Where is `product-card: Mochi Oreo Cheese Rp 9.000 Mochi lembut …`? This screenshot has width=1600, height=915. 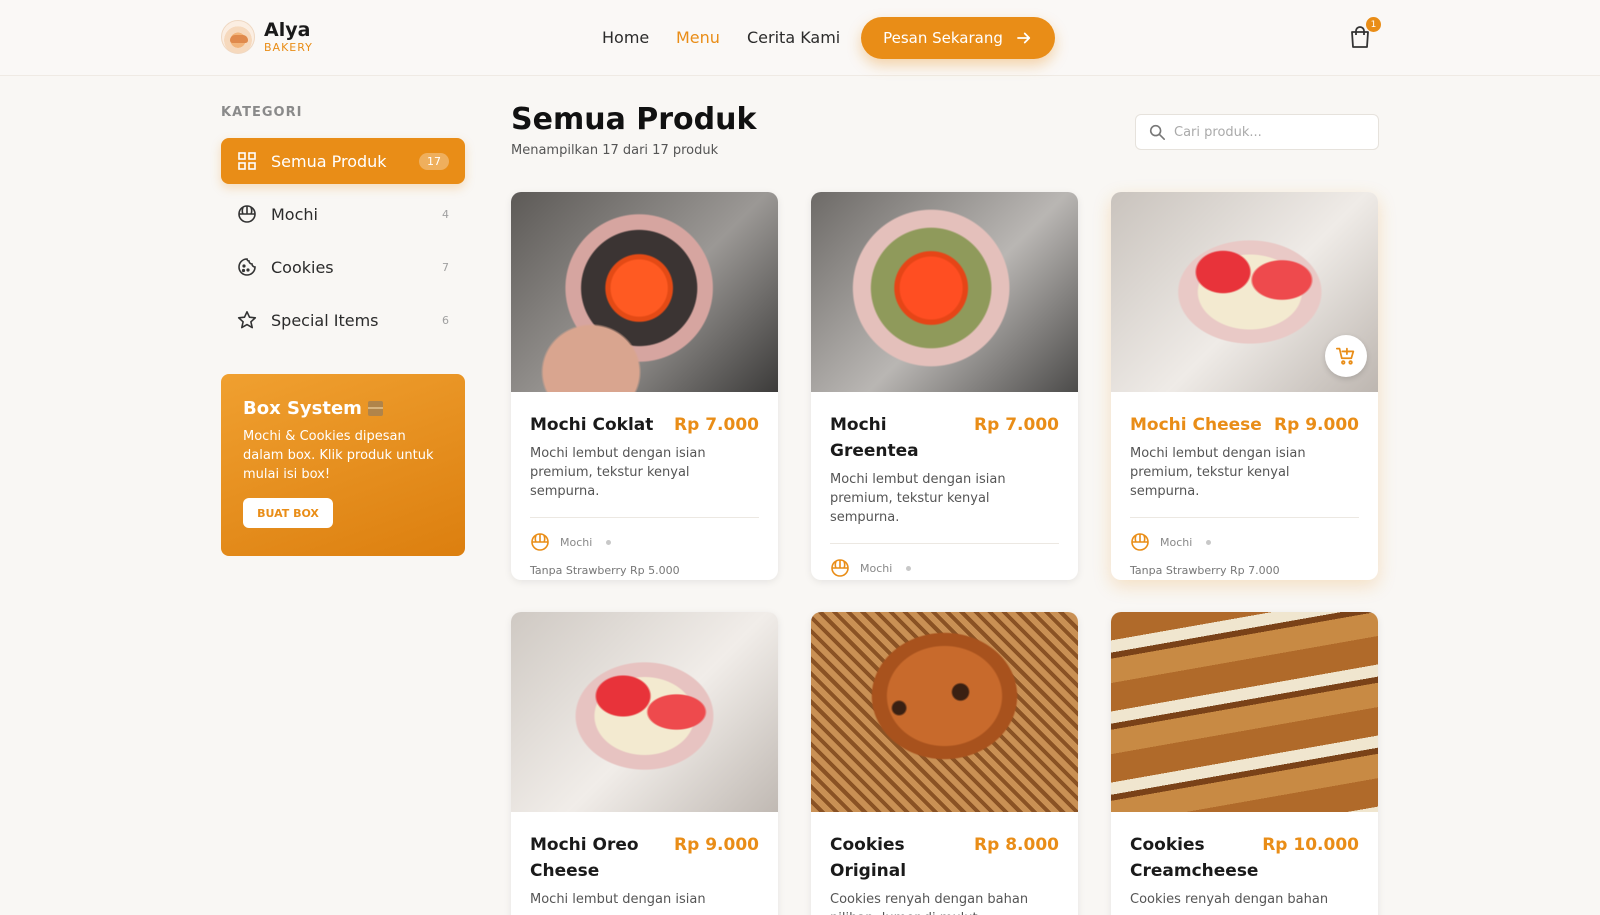 product-card: Mochi Oreo Cheese Rp 9.000 Mochi lembut … is located at coordinates (644, 763).